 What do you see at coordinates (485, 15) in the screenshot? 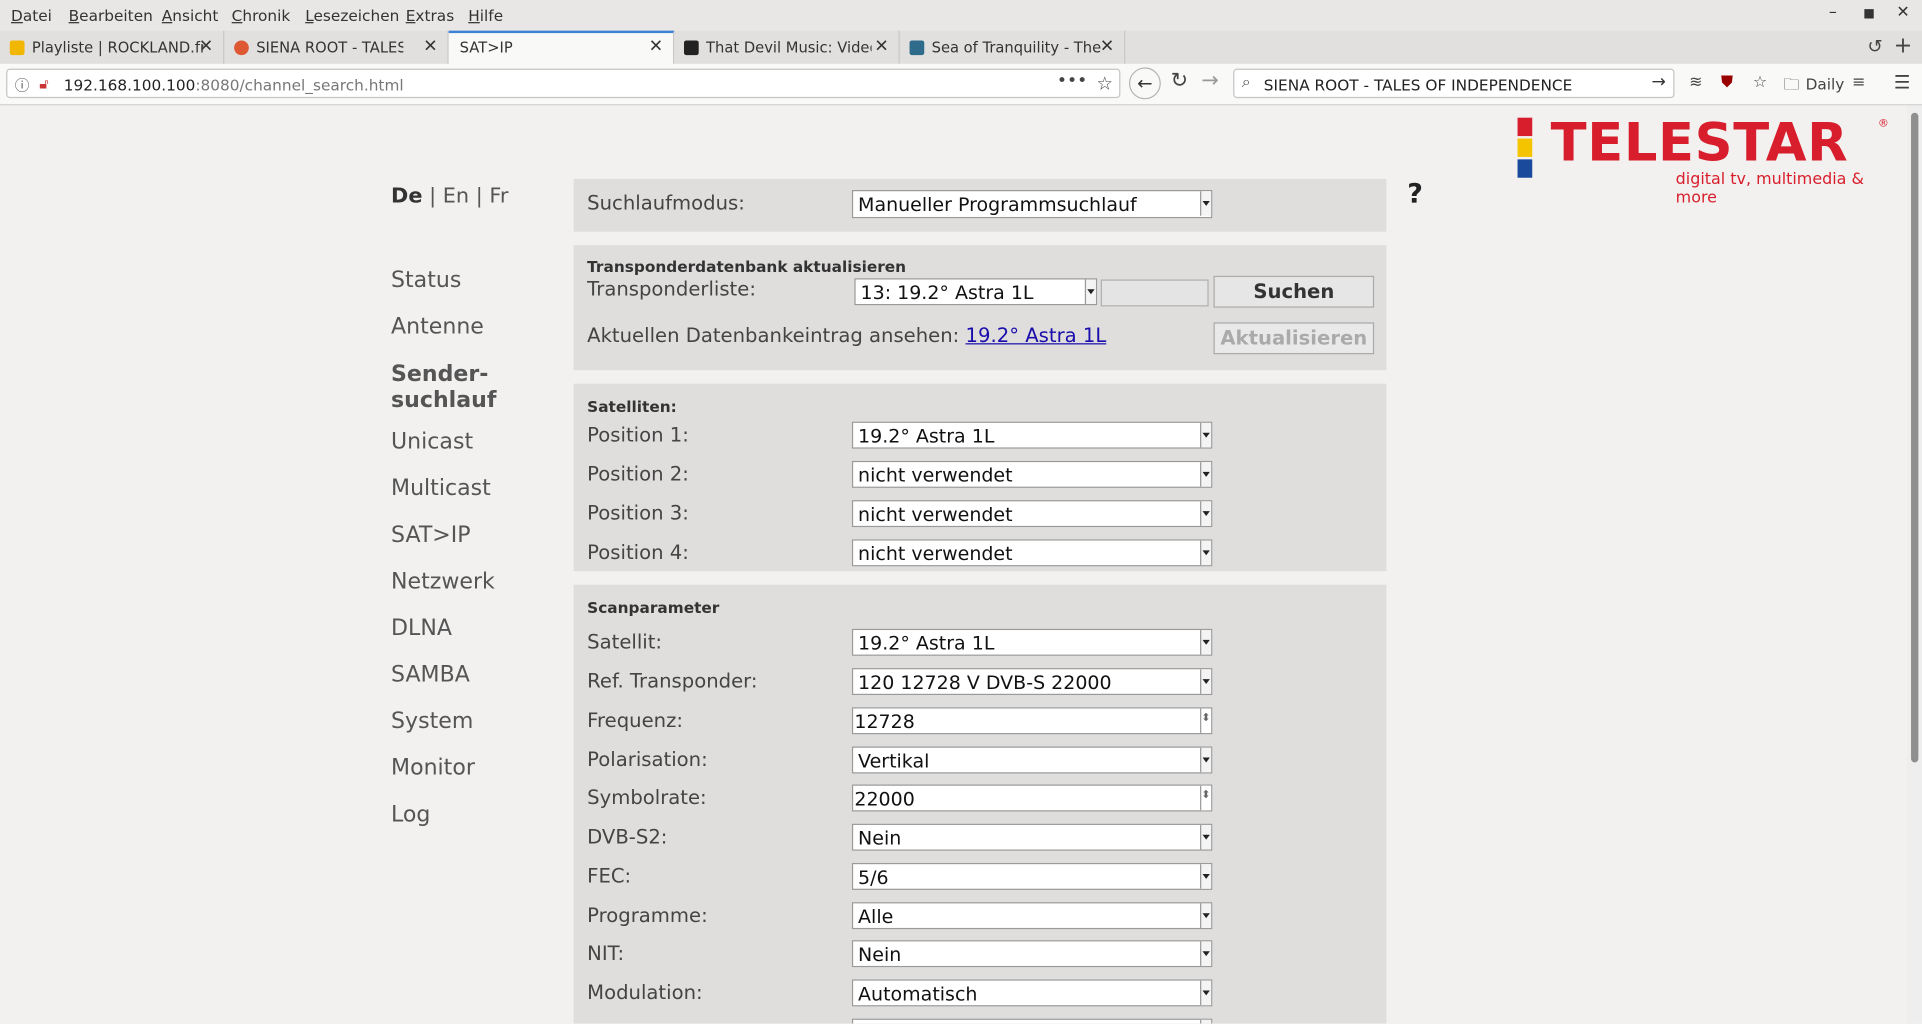
I see `menu-hilfe: Hilfe` at bounding box center [485, 15].